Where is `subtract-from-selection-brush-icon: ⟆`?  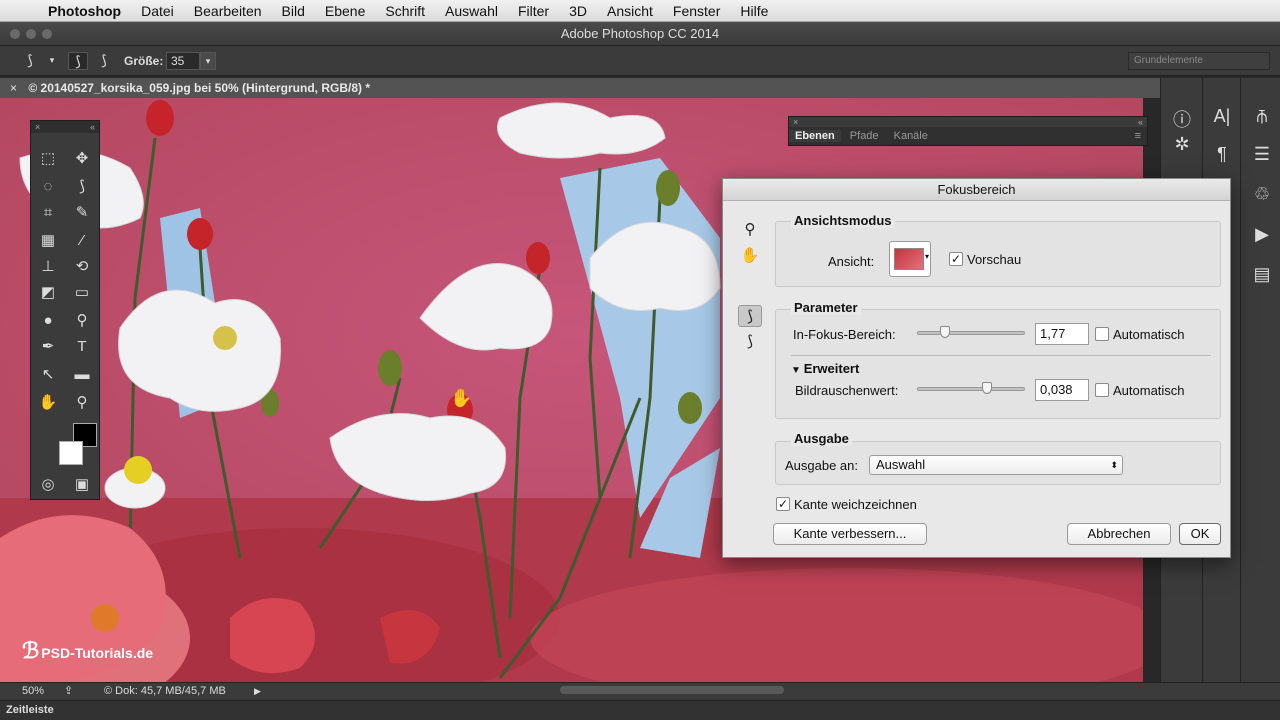
subtract-from-selection-brush-icon: ⟆ is located at coordinates (104, 61).